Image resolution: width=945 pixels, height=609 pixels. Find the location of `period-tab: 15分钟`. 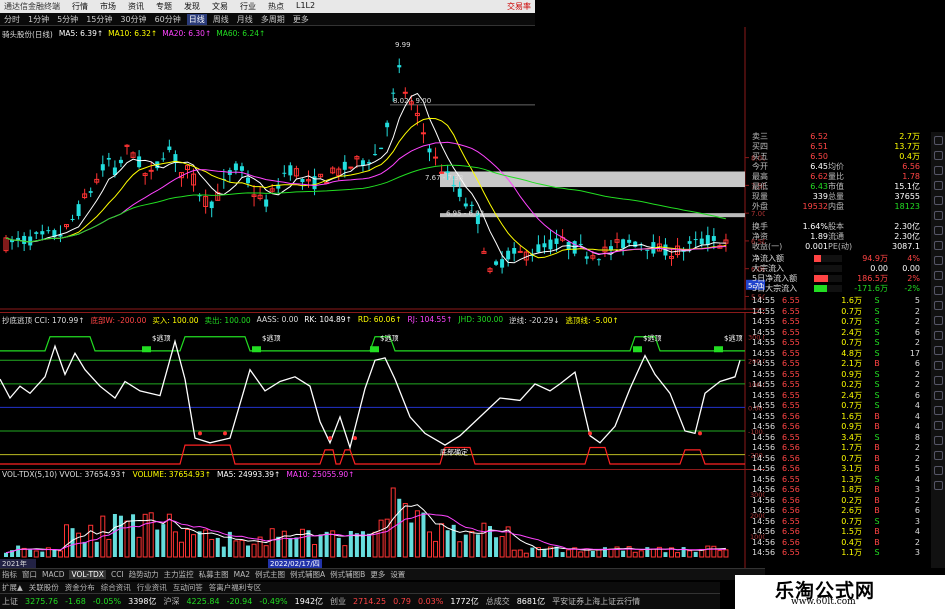

period-tab: 15分钟 is located at coordinates (99, 19).